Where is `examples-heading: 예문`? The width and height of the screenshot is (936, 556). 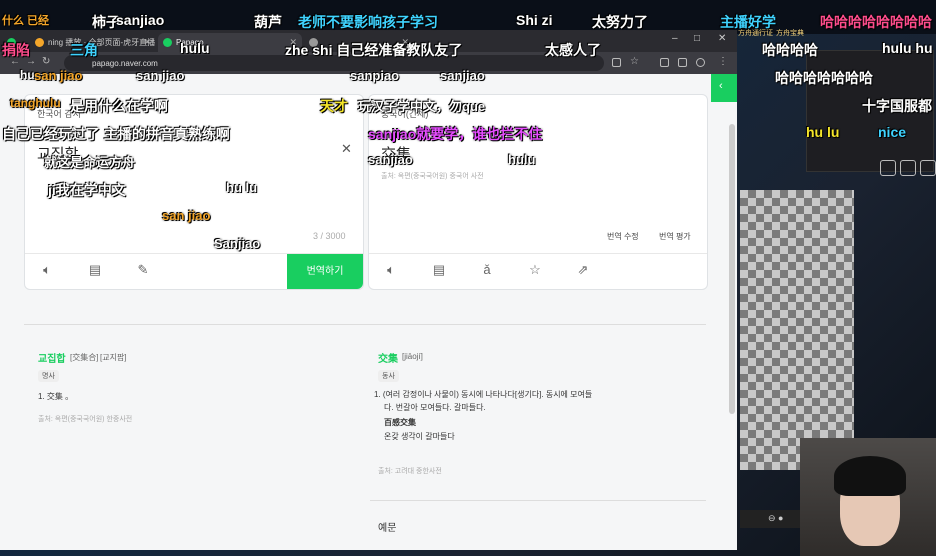 examples-heading: 예문 is located at coordinates (387, 528).